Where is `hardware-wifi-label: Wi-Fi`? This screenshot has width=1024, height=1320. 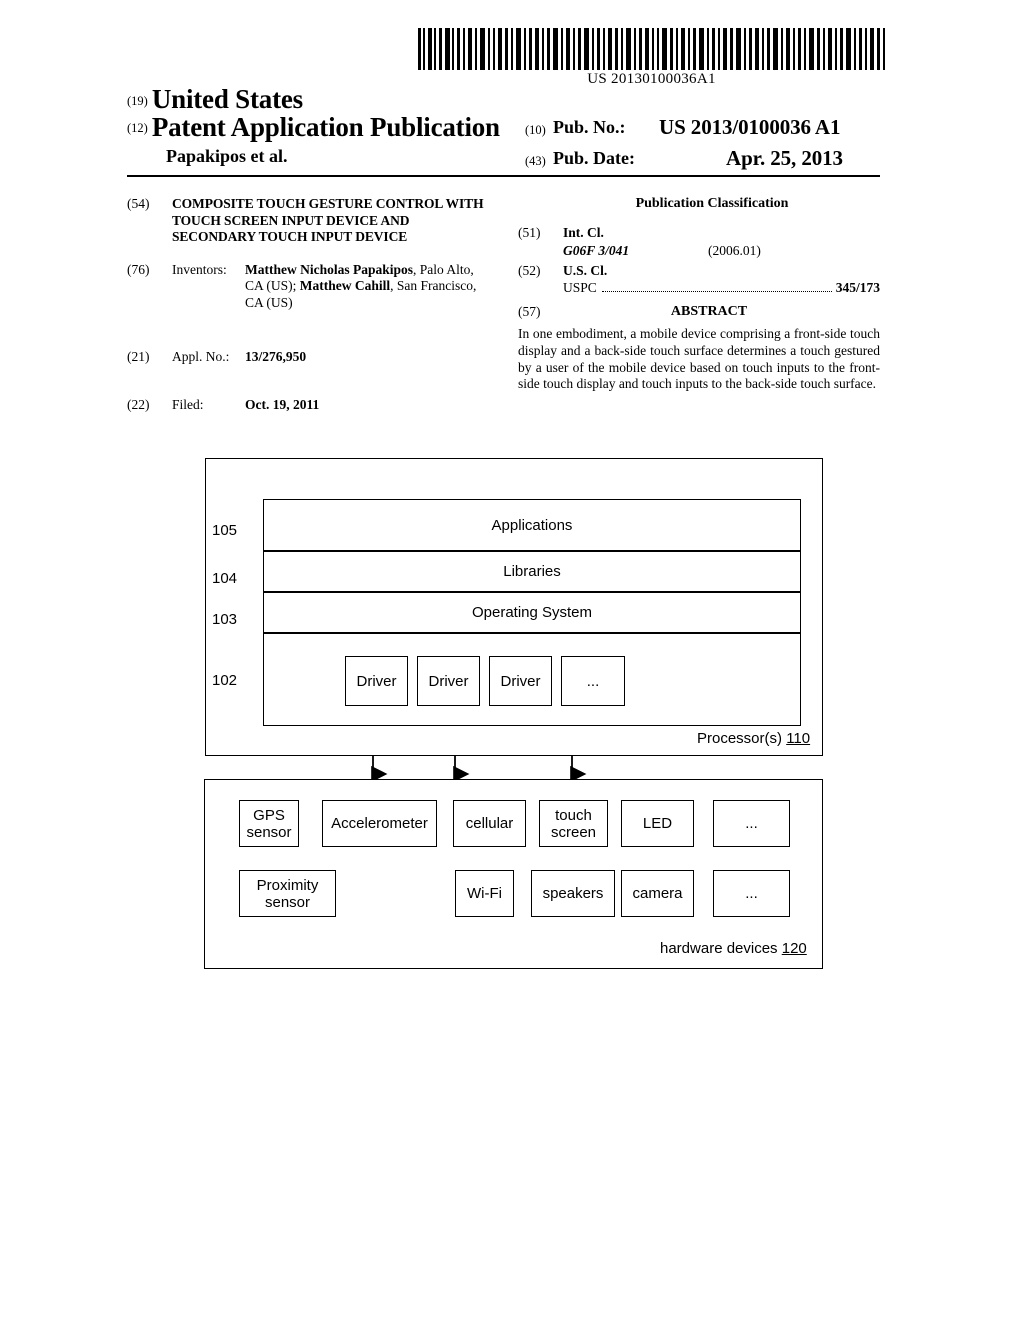 hardware-wifi-label: Wi-Fi is located at coordinates (484, 893).